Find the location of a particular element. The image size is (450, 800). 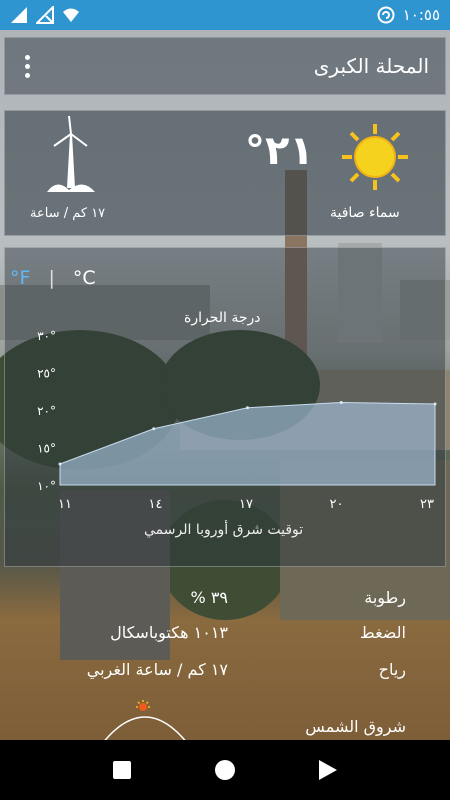

unit-toggle: °F | °C is located at coordinates (53, 278).